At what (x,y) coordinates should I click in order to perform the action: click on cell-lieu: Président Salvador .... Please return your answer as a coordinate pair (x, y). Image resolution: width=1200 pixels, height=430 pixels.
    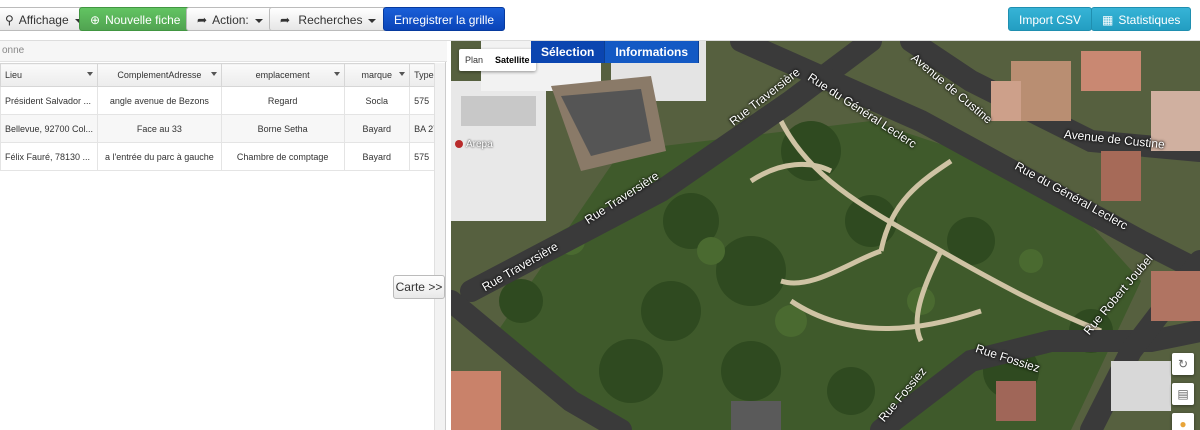
    Looking at the image, I should click on (49, 100).